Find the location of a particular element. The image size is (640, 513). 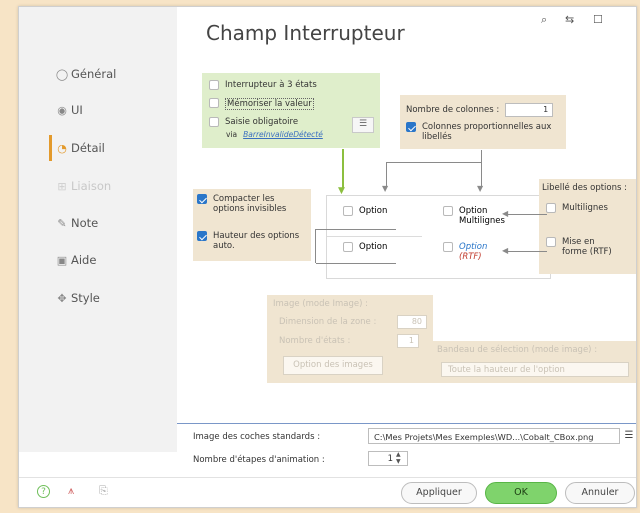

zone-label: Dimension de la zone : is located at coordinates (328, 322).